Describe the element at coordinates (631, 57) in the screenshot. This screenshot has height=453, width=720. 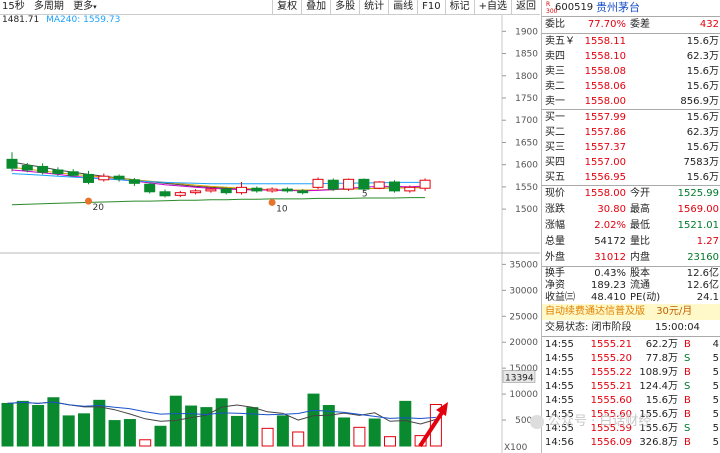
I see `ask-row: 卖四 1558.10 62.3万` at that location.